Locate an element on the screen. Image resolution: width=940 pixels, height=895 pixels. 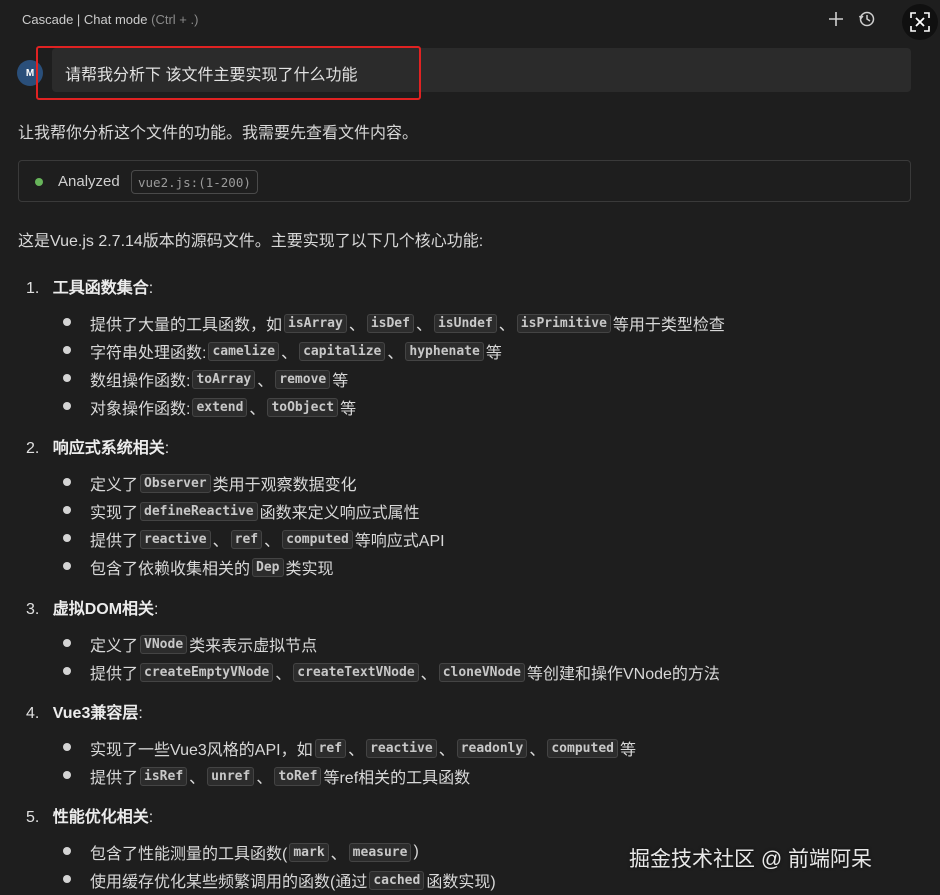
section-heading: 1. 工具函数集合: is located at coordinates (89, 286).